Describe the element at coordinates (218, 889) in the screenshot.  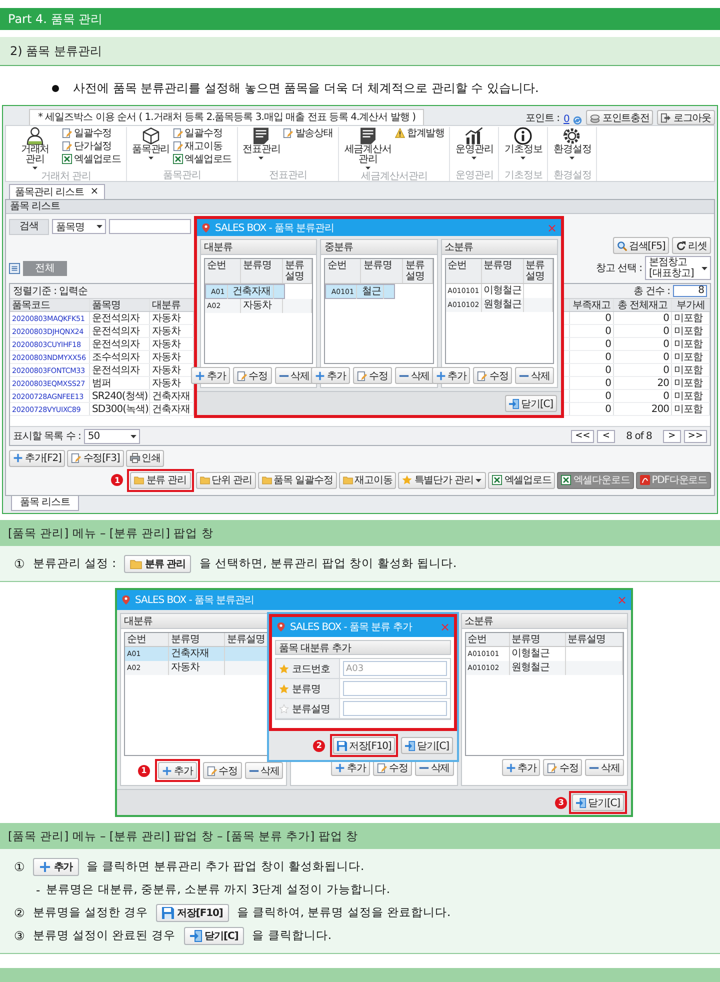
I see `step-text: 분류명은 대분류, 중분류, 소분류 까지 3단계 설정이 가능합니다.` at that location.